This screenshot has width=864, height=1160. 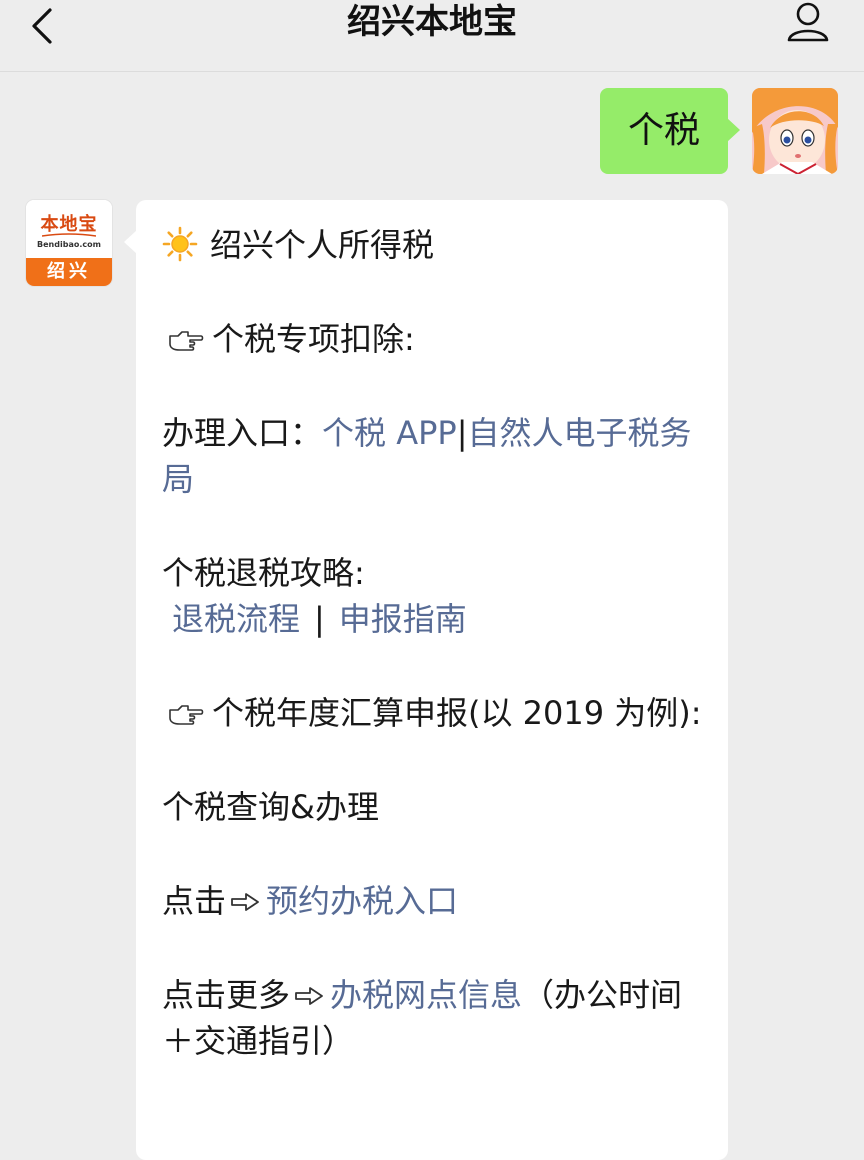 I want to click on heading-line: 绍兴个人所得税, so click(x=432, y=245).